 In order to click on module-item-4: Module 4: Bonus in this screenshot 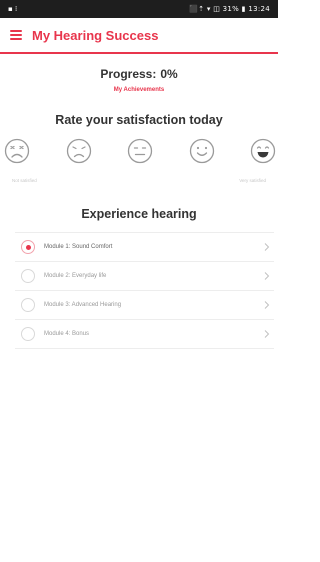, I will do `click(144, 334)`.